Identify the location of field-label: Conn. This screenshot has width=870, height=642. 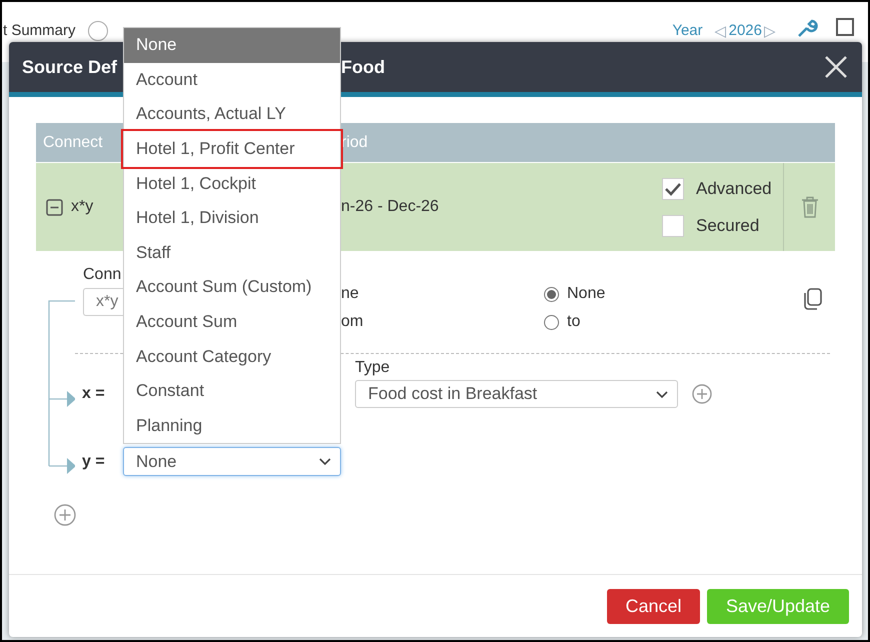
(102, 275).